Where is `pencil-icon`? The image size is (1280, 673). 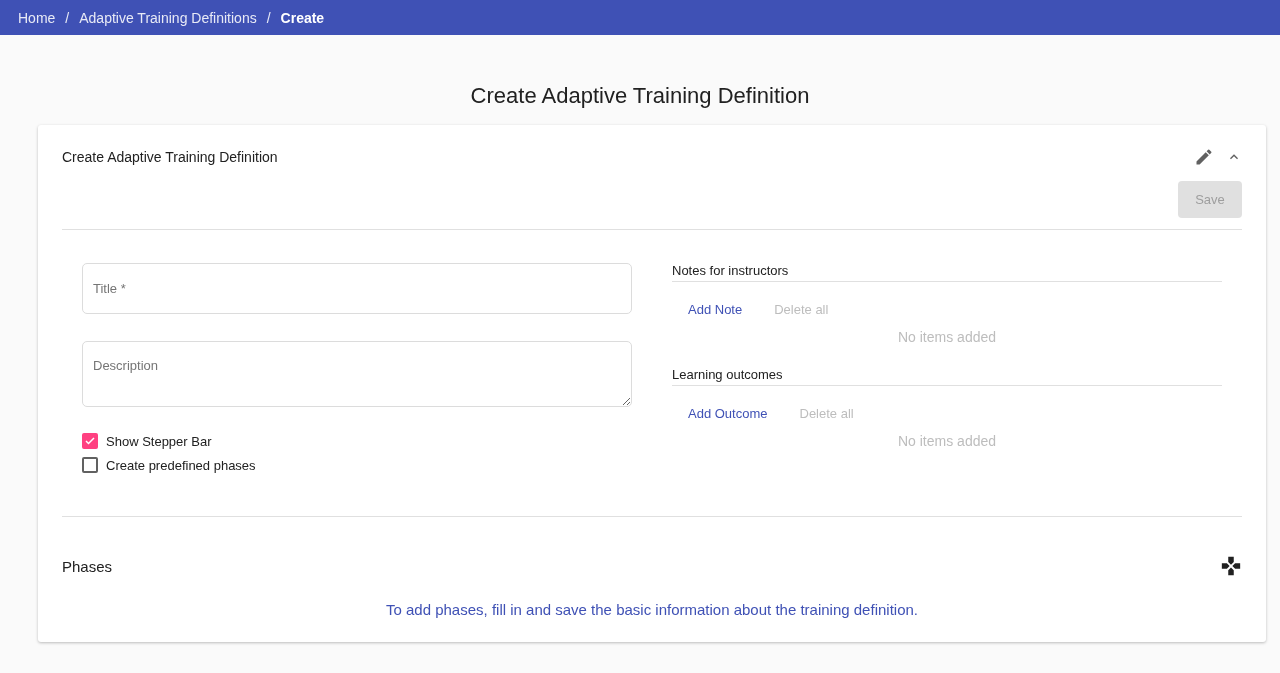 pencil-icon is located at coordinates (1204, 157).